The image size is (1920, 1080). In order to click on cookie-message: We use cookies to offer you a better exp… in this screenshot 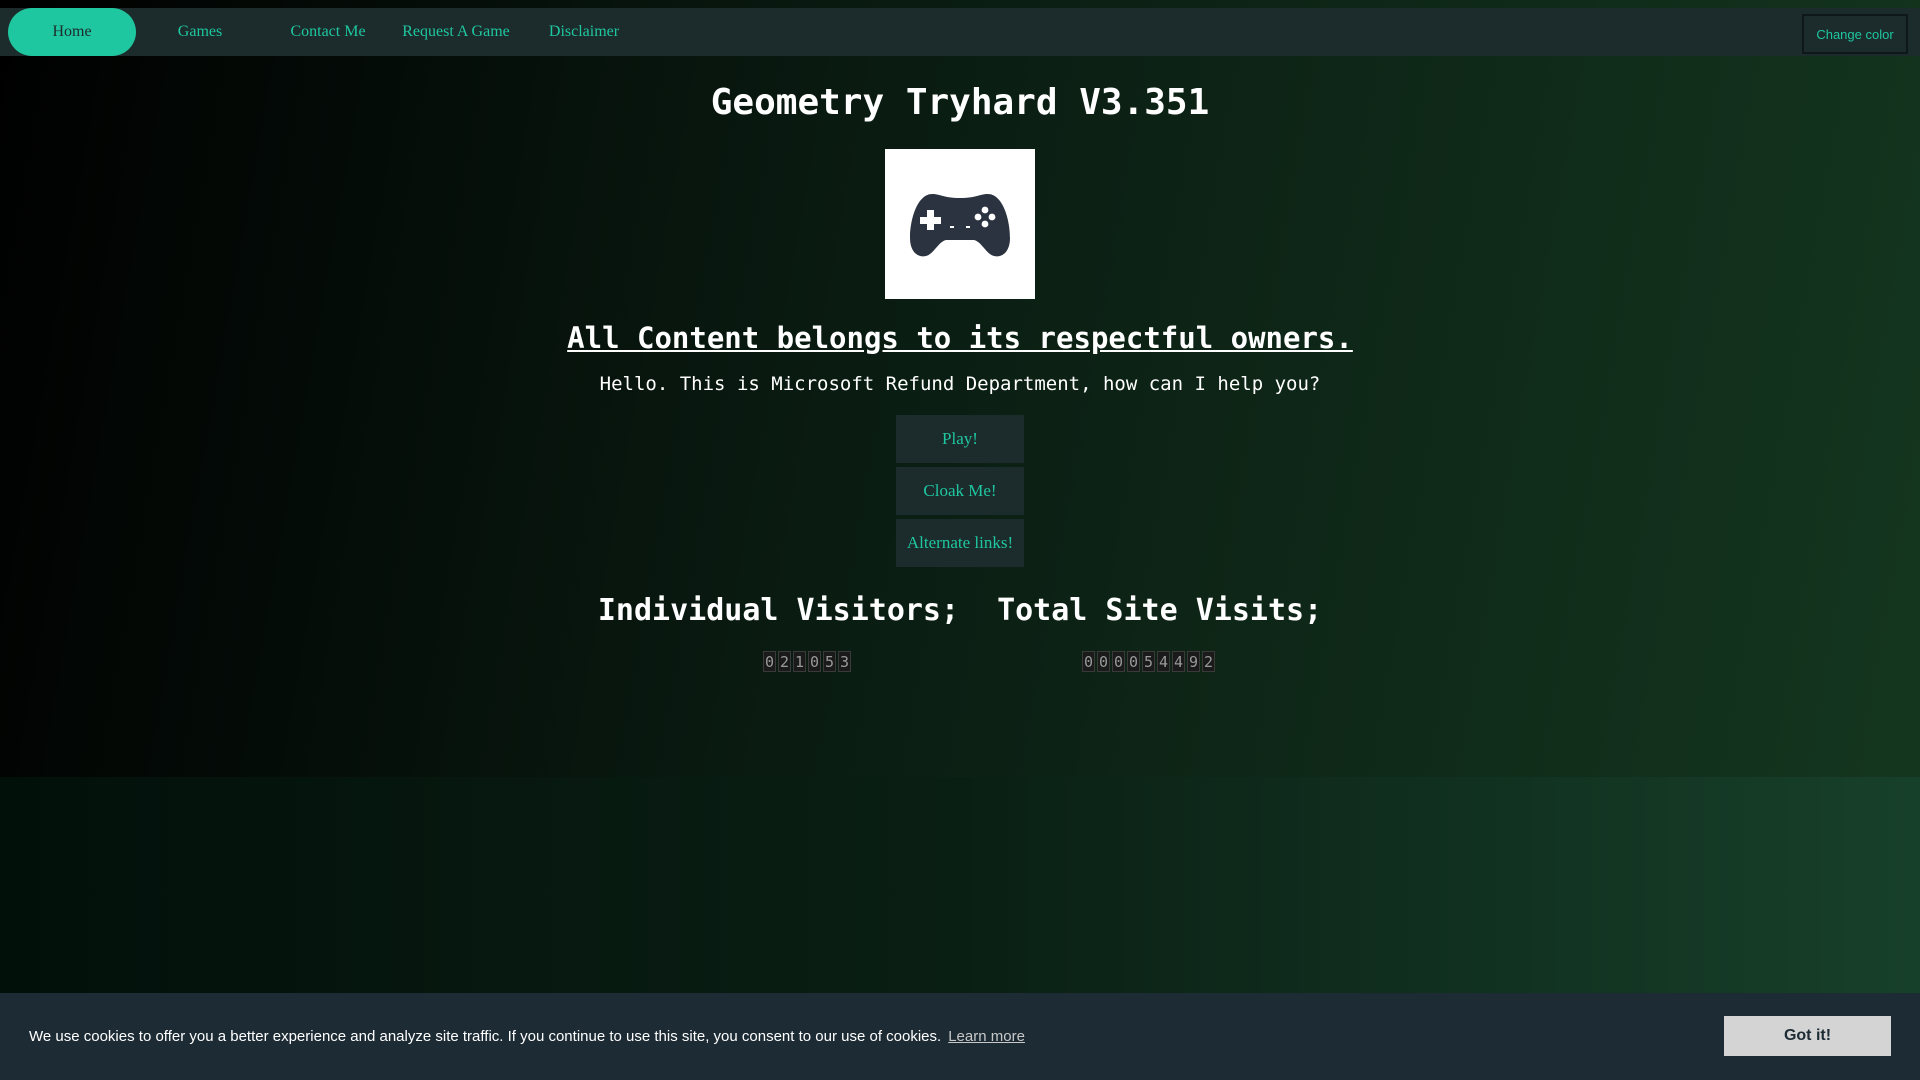, I will do `click(485, 1036)`.